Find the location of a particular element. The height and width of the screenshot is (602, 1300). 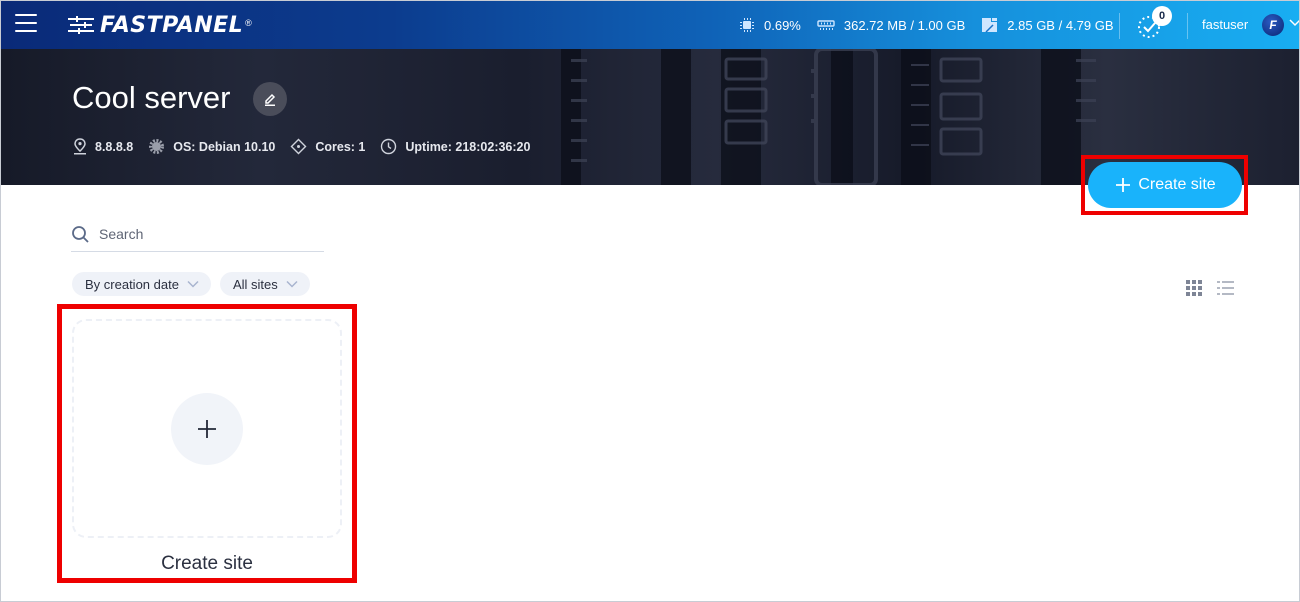

sort-dropdown: By creation date is located at coordinates (141, 284).